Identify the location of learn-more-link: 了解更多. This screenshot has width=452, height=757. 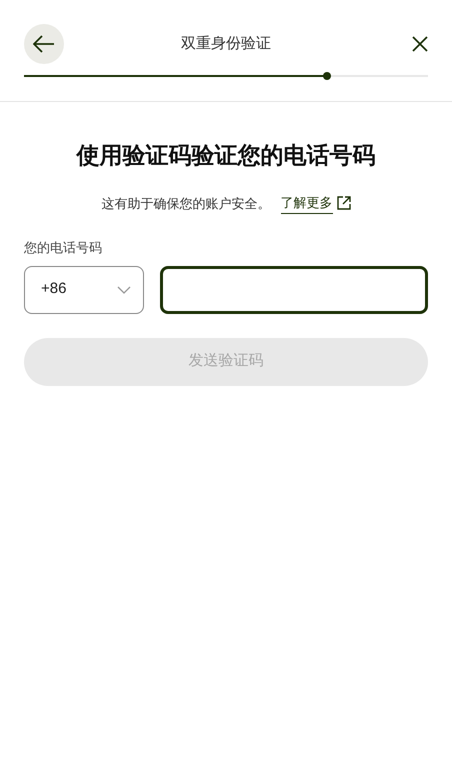
(306, 203).